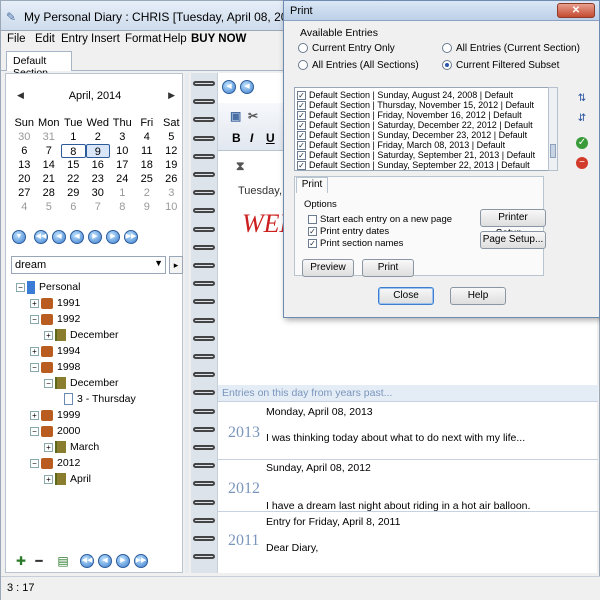 The height and width of the screenshot is (600, 600). What do you see at coordinates (49, 137) in the screenshot?
I see `calendar-day: 31` at bounding box center [49, 137].